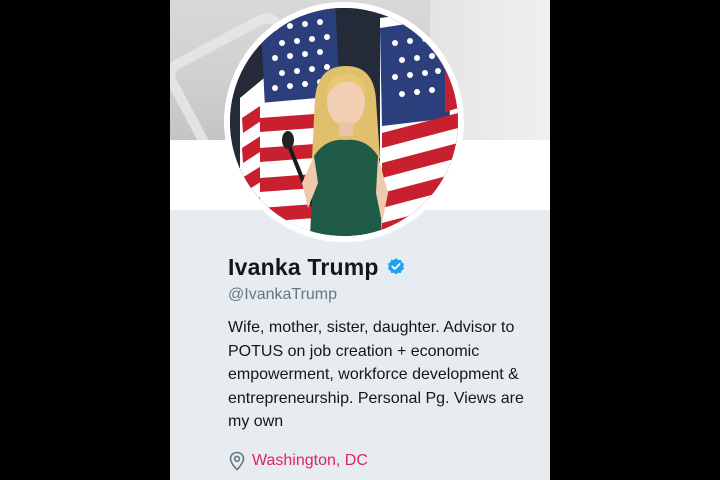  What do you see at coordinates (237, 461) in the screenshot?
I see `location-pin-icon` at bounding box center [237, 461].